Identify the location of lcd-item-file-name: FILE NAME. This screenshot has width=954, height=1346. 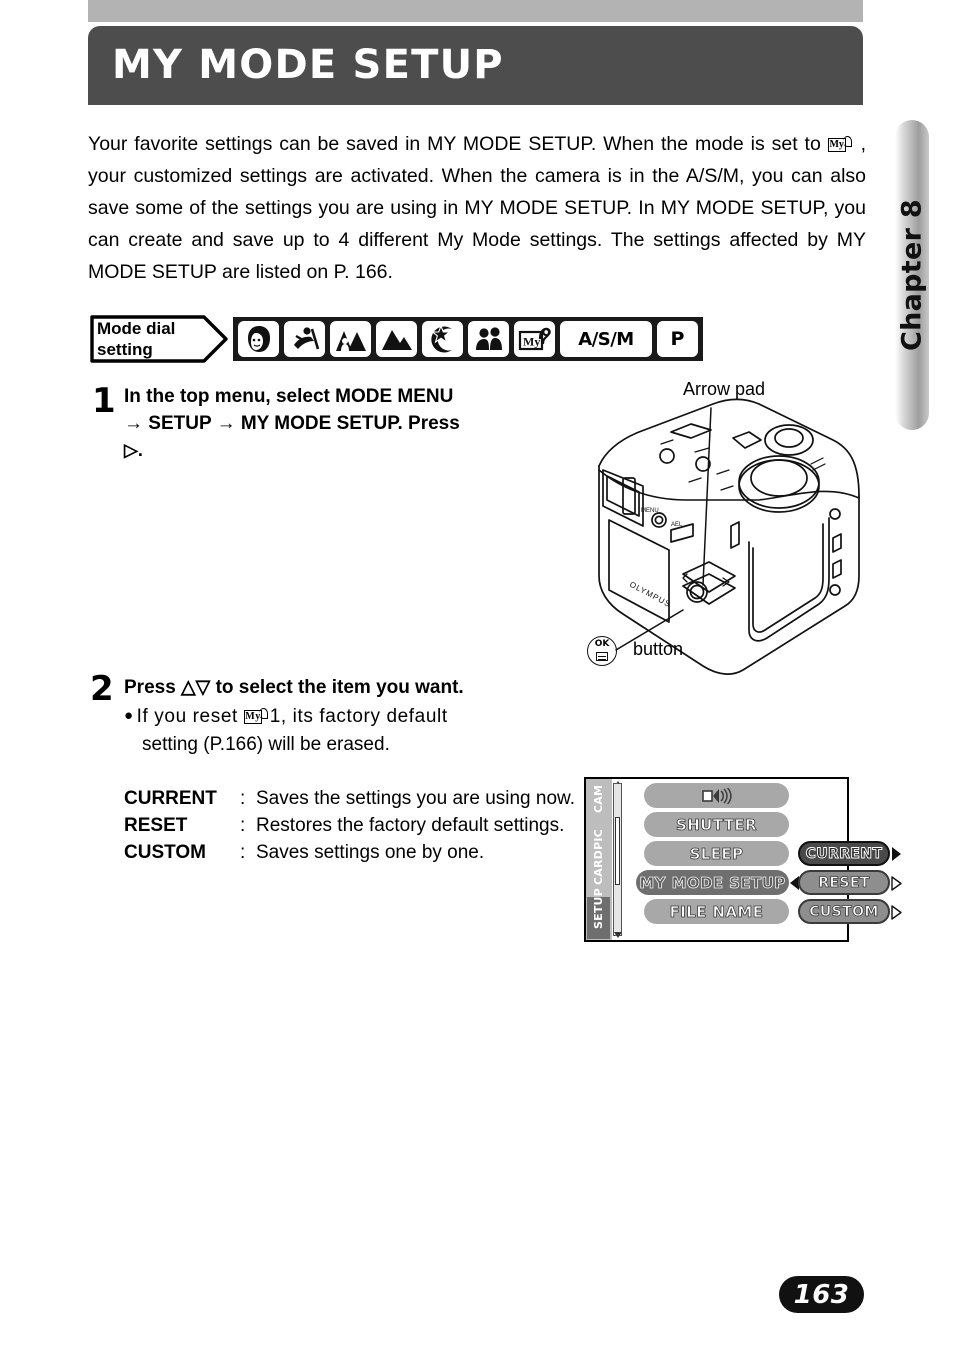
(716, 911).